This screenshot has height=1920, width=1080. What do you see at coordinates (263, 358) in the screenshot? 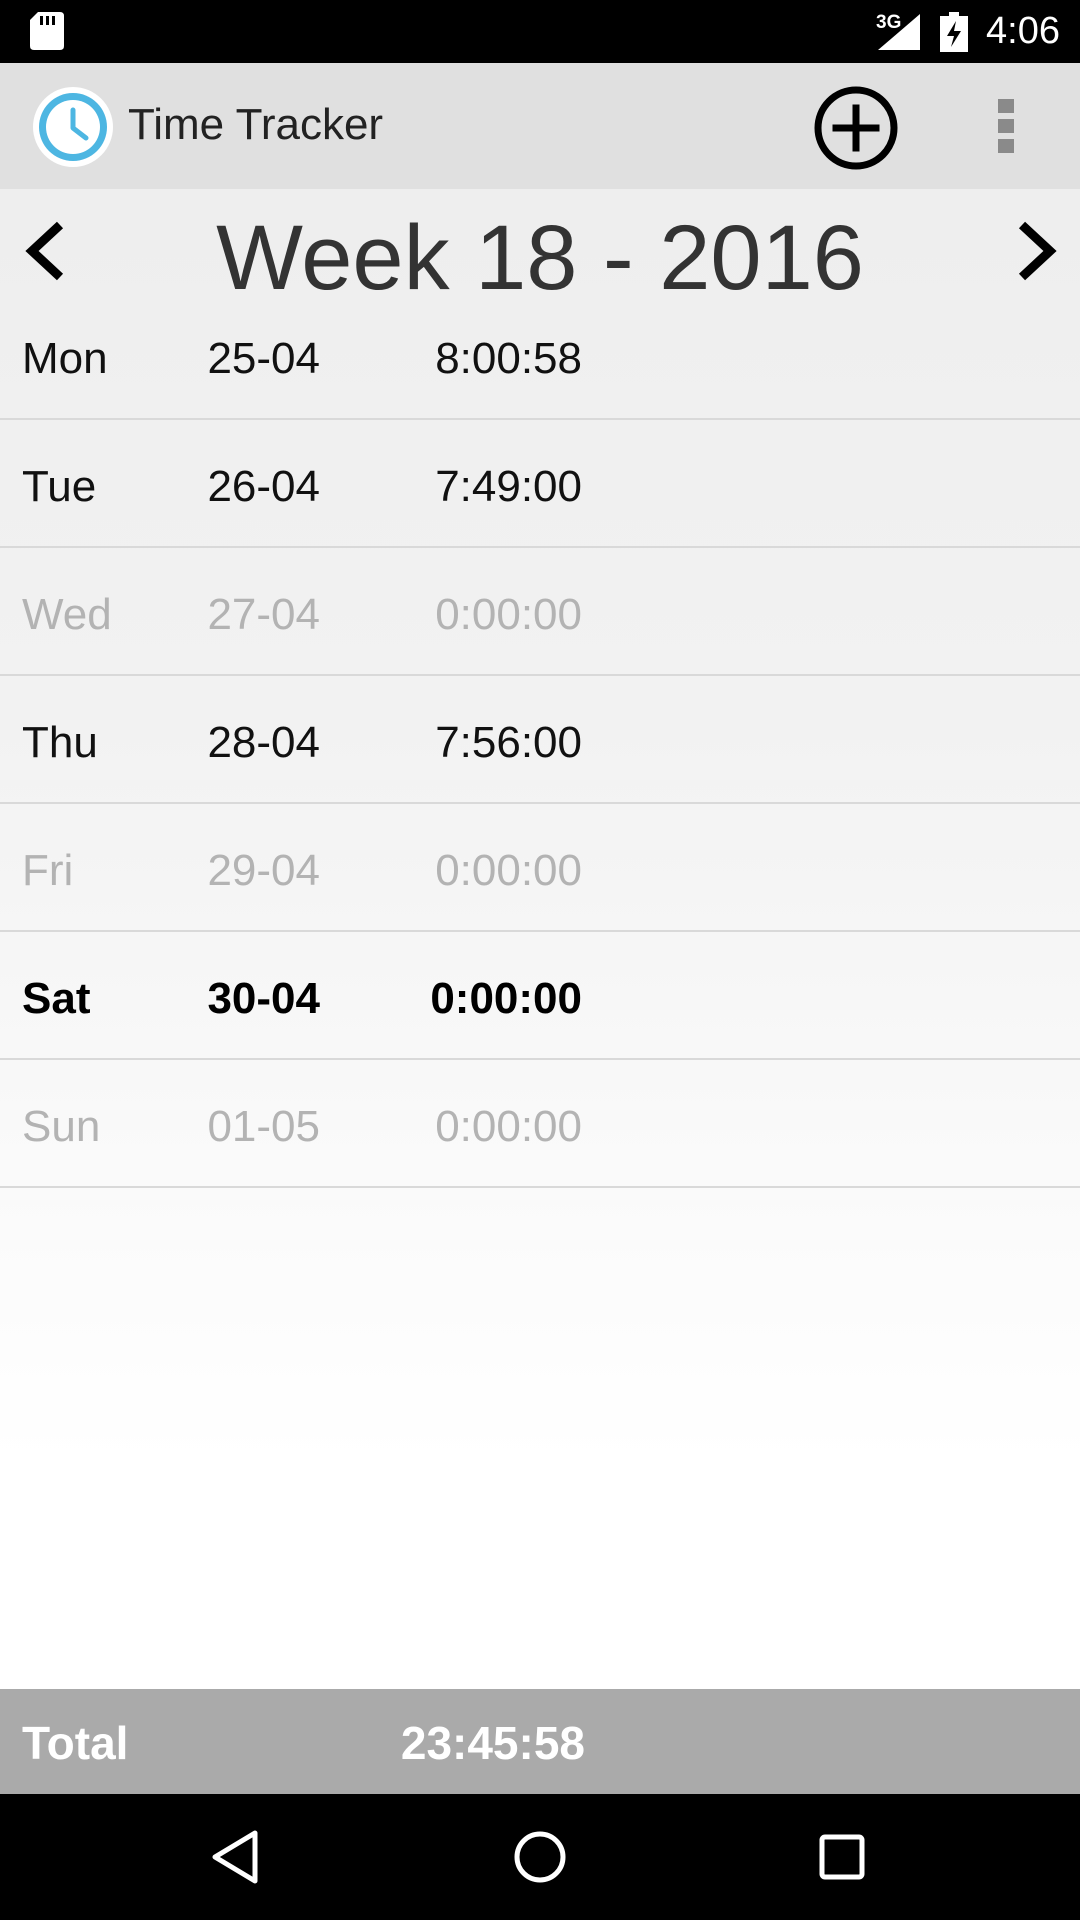
I see `day-date: 25-04` at bounding box center [263, 358].